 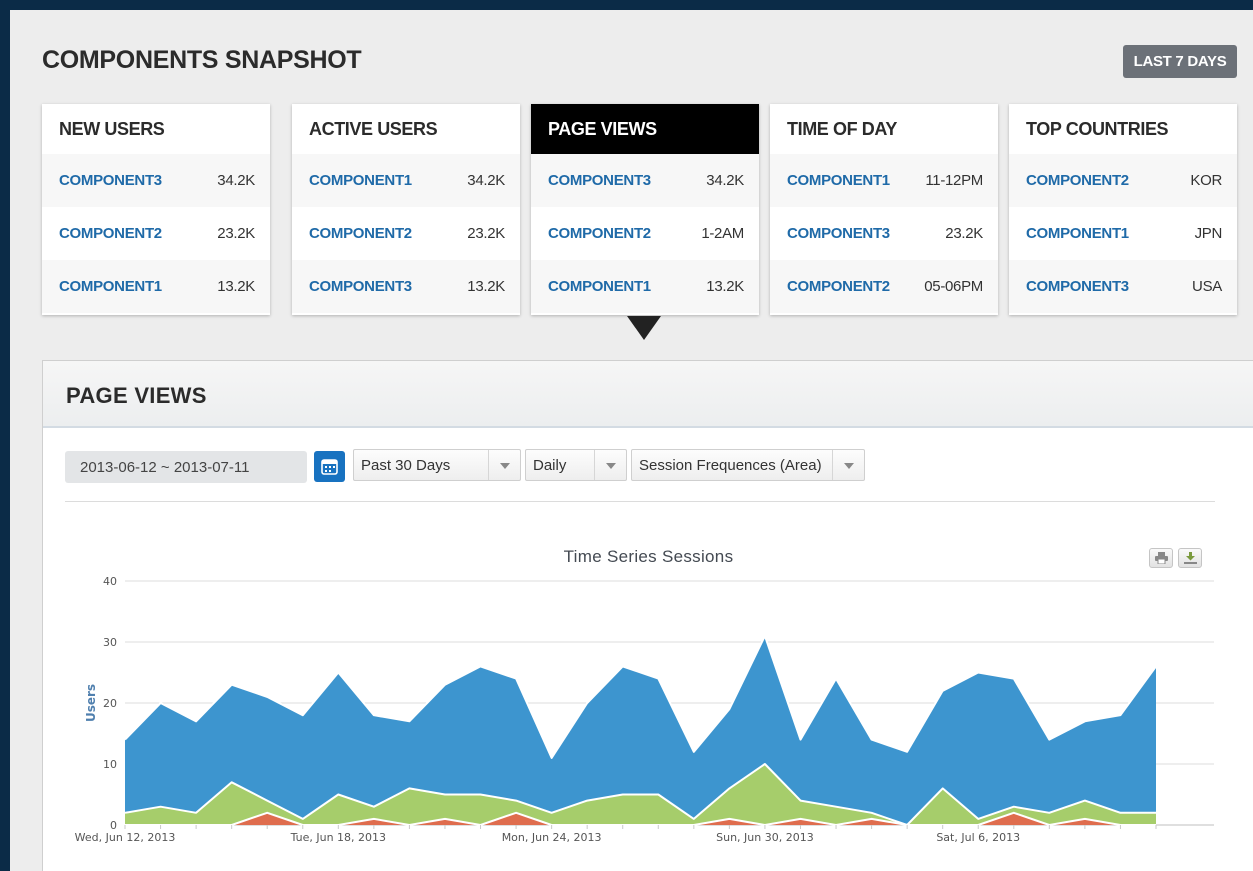 What do you see at coordinates (645, 129) in the screenshot?
I see `card-title: PAGE VIEWS` at bounding box center [645, 129].